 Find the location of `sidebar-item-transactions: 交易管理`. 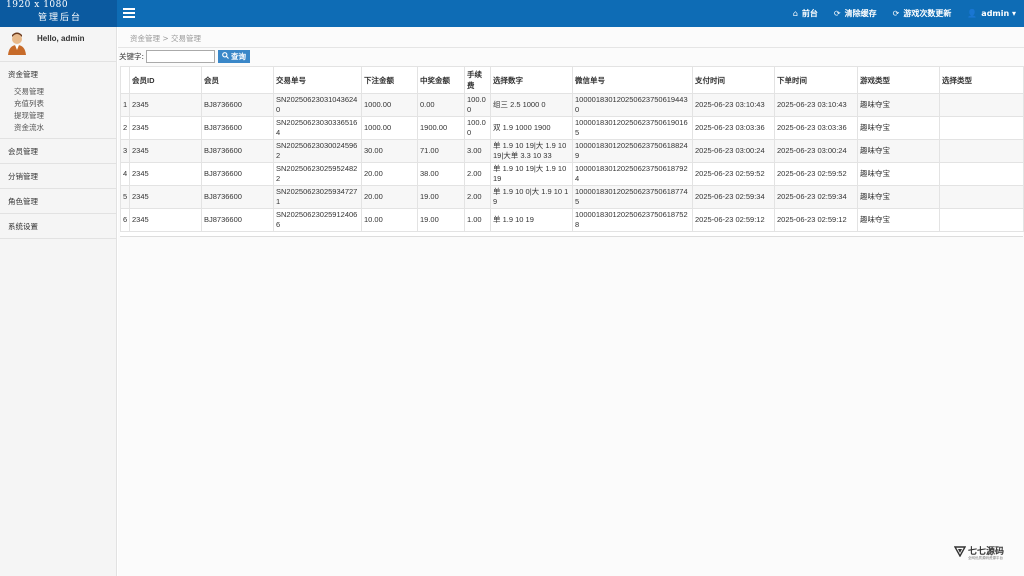

sidebar-item-transactions: 交易管理 is located at coordinates (58, 92).